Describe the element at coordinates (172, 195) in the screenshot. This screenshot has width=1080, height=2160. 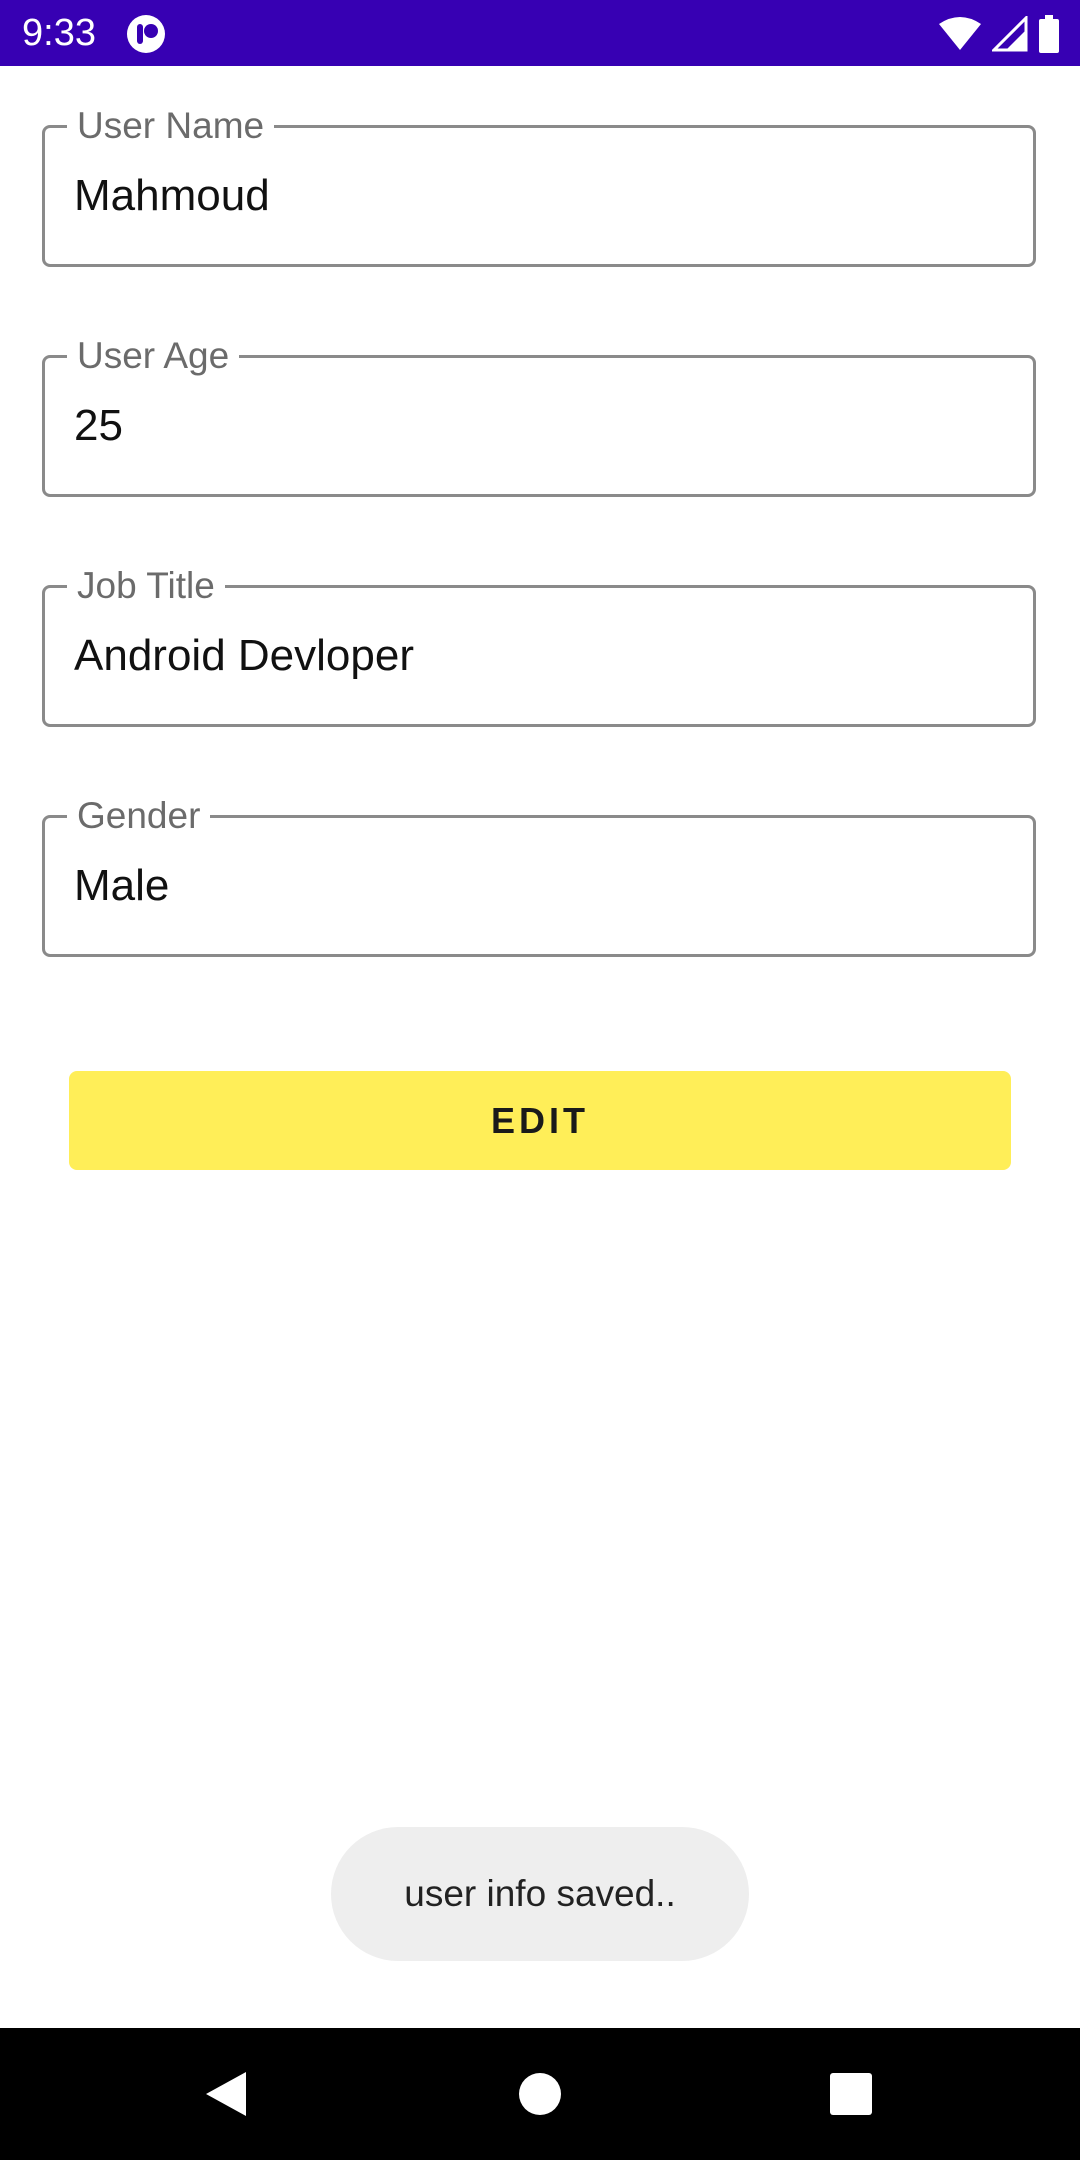
I see `user-name-value: Mahmoud` at that location.